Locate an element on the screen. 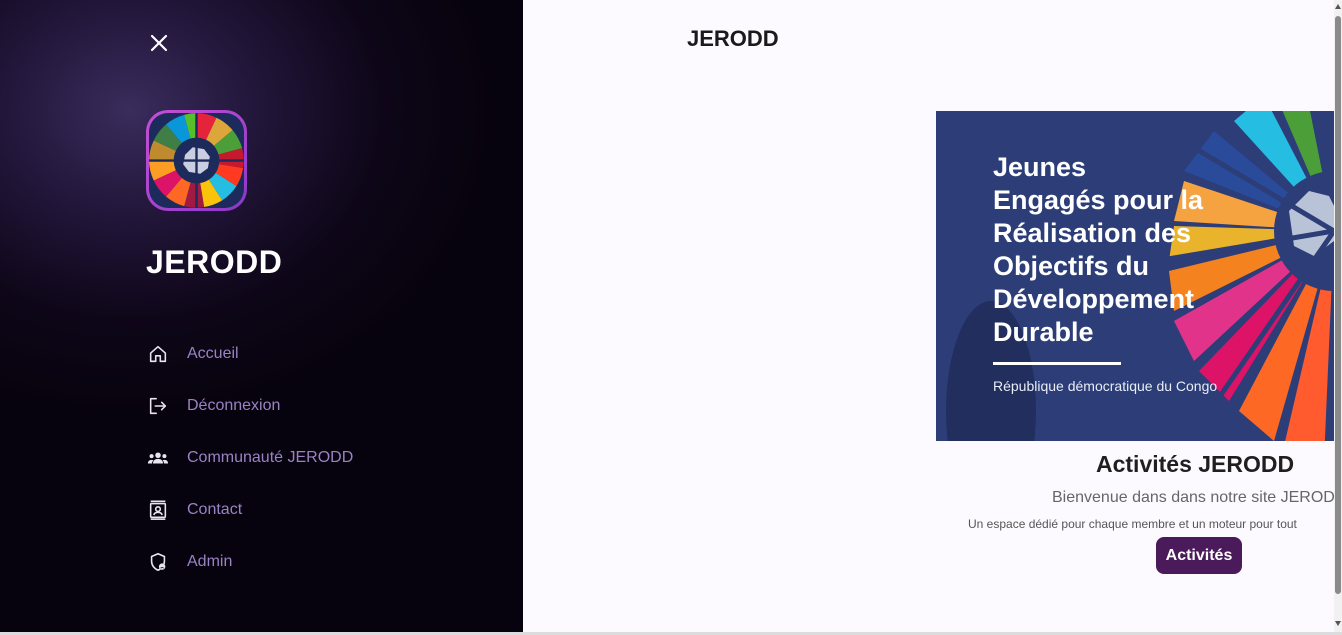  scrollbar-thumb is located at coordinates (1338, 305).